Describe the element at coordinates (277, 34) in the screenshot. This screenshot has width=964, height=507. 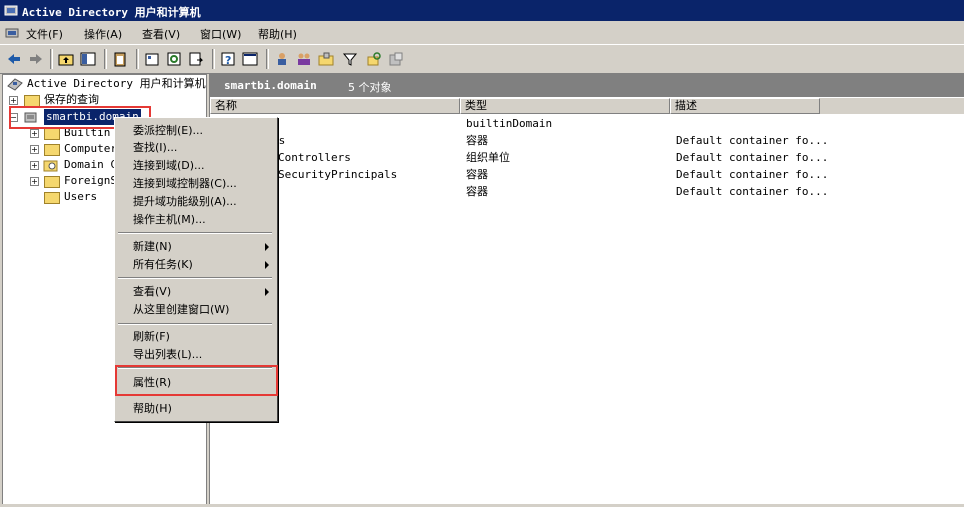
I see `menu-help: 帮助(H)` at that location.